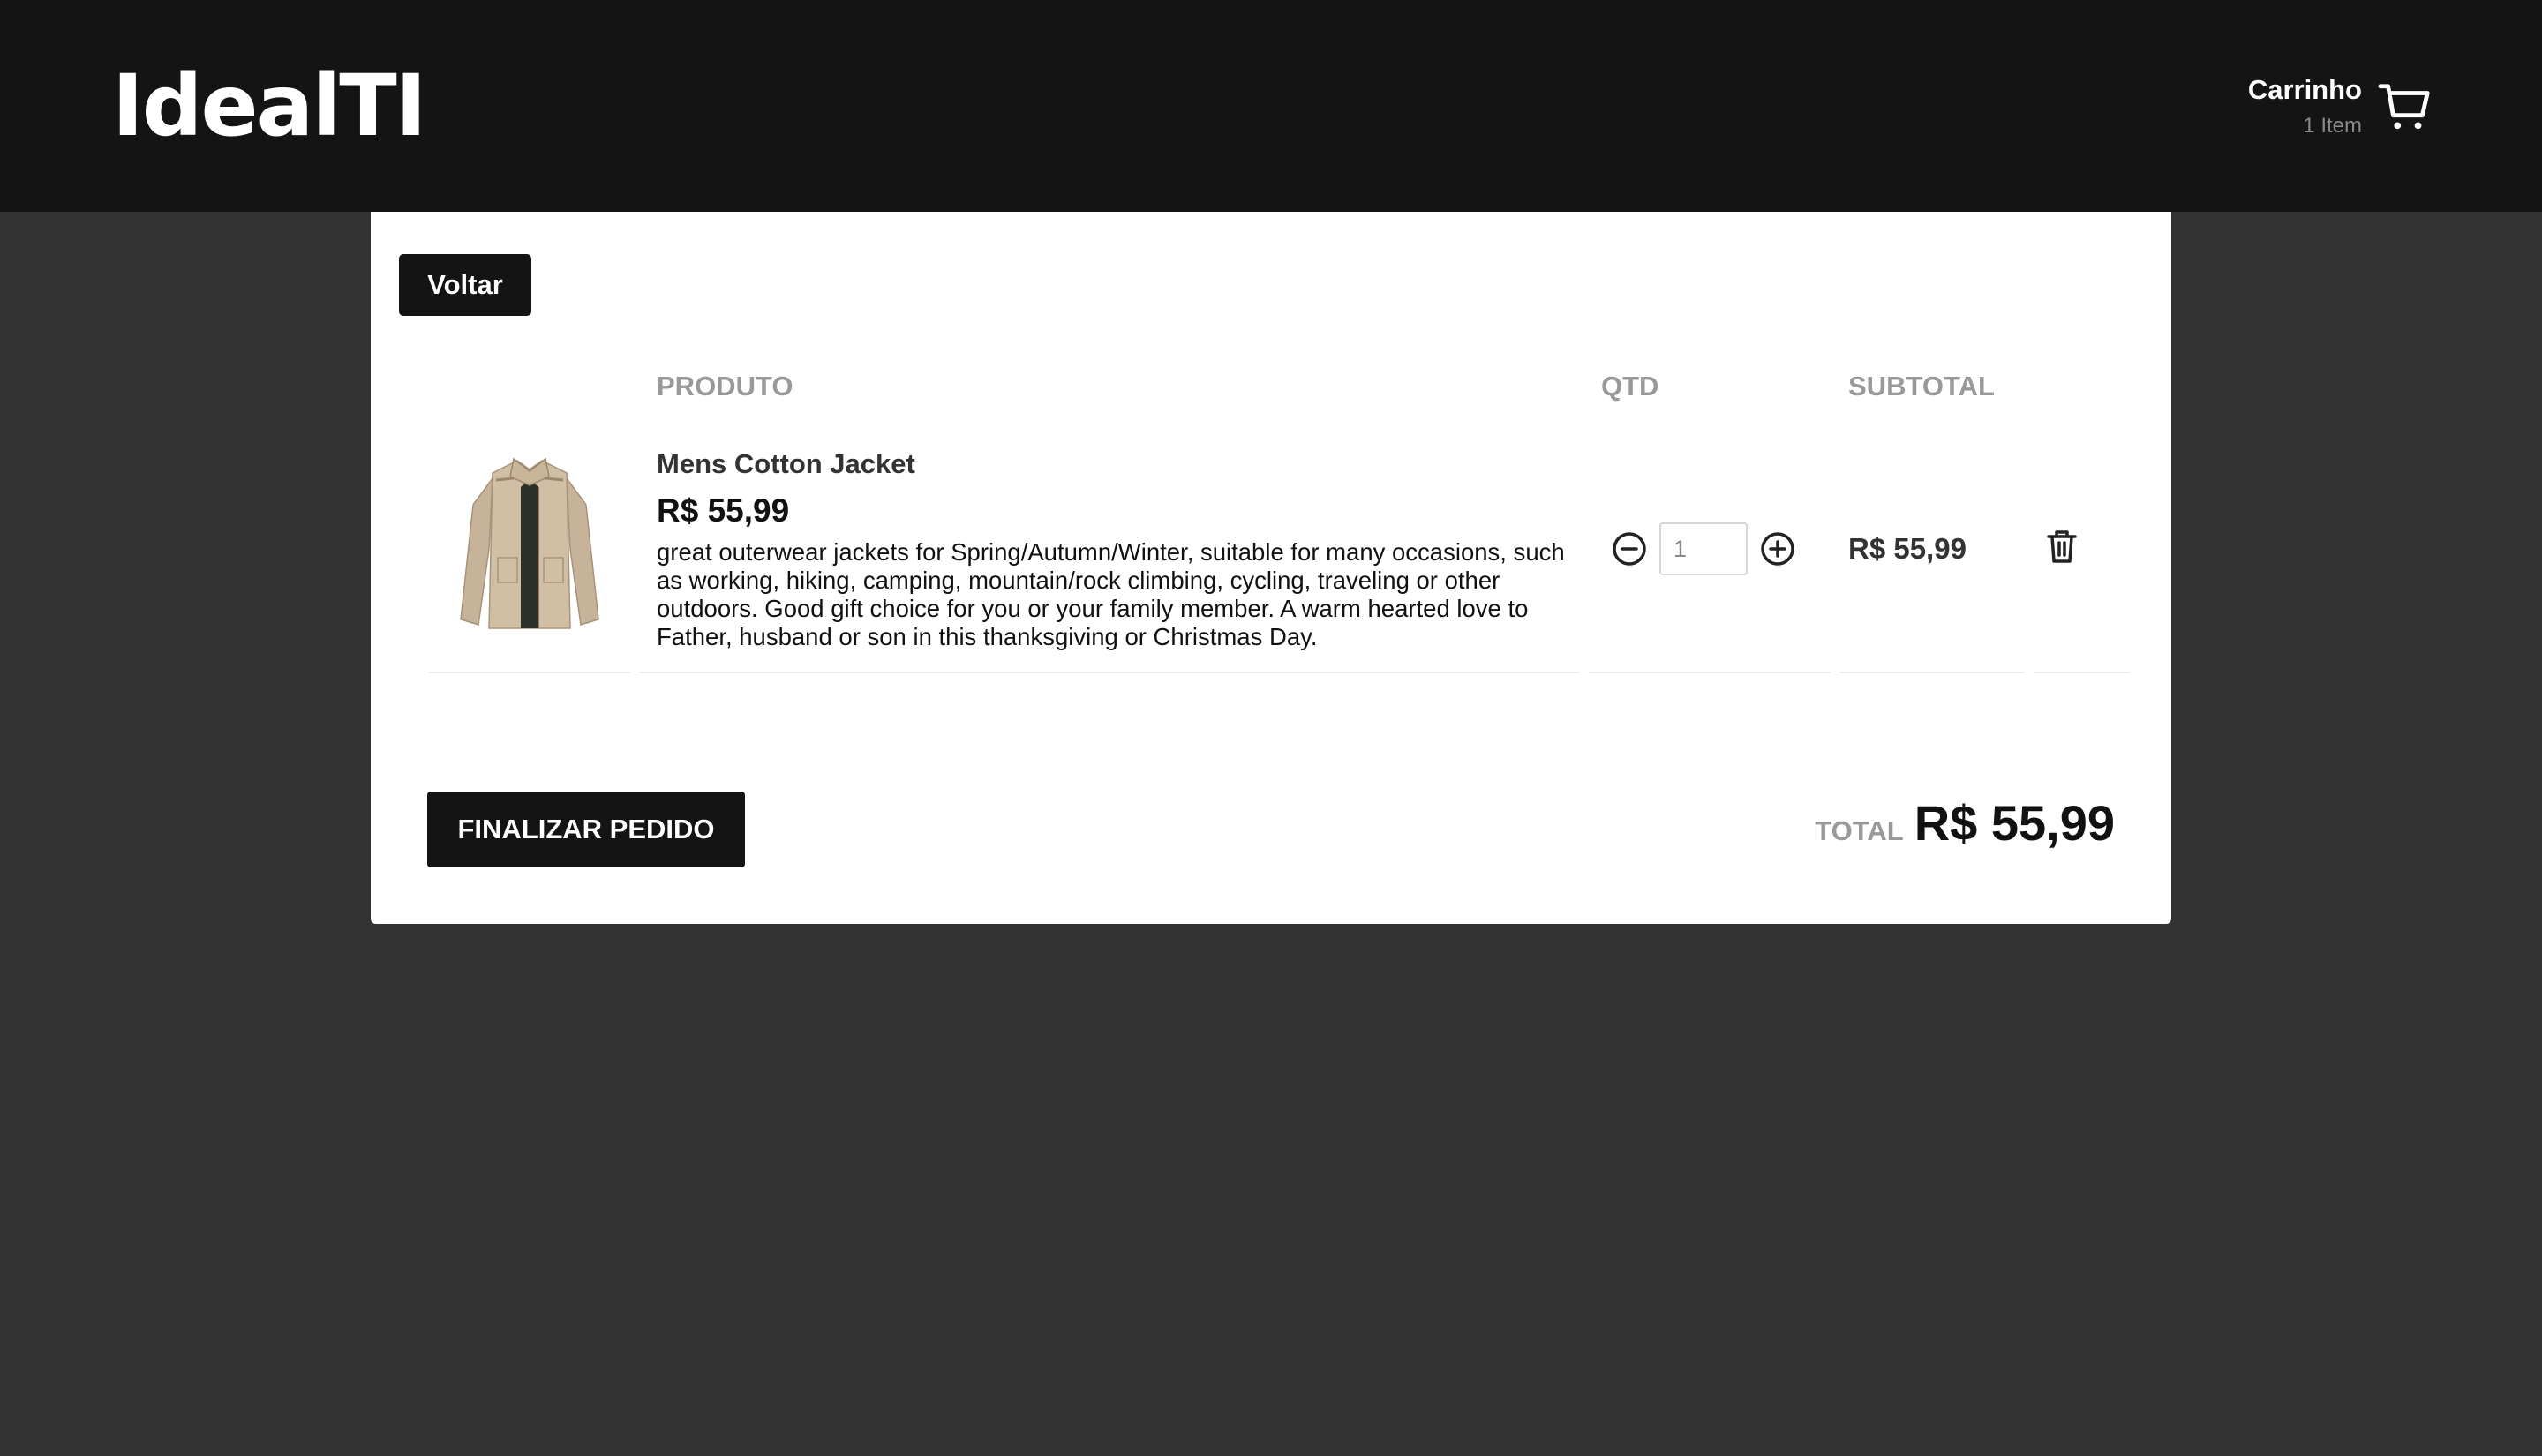 The image size is (2542, 1456). Describe the element at coordinates (1630, 386) in the screenshot. I see `column-header-qty: QTD` at that location.